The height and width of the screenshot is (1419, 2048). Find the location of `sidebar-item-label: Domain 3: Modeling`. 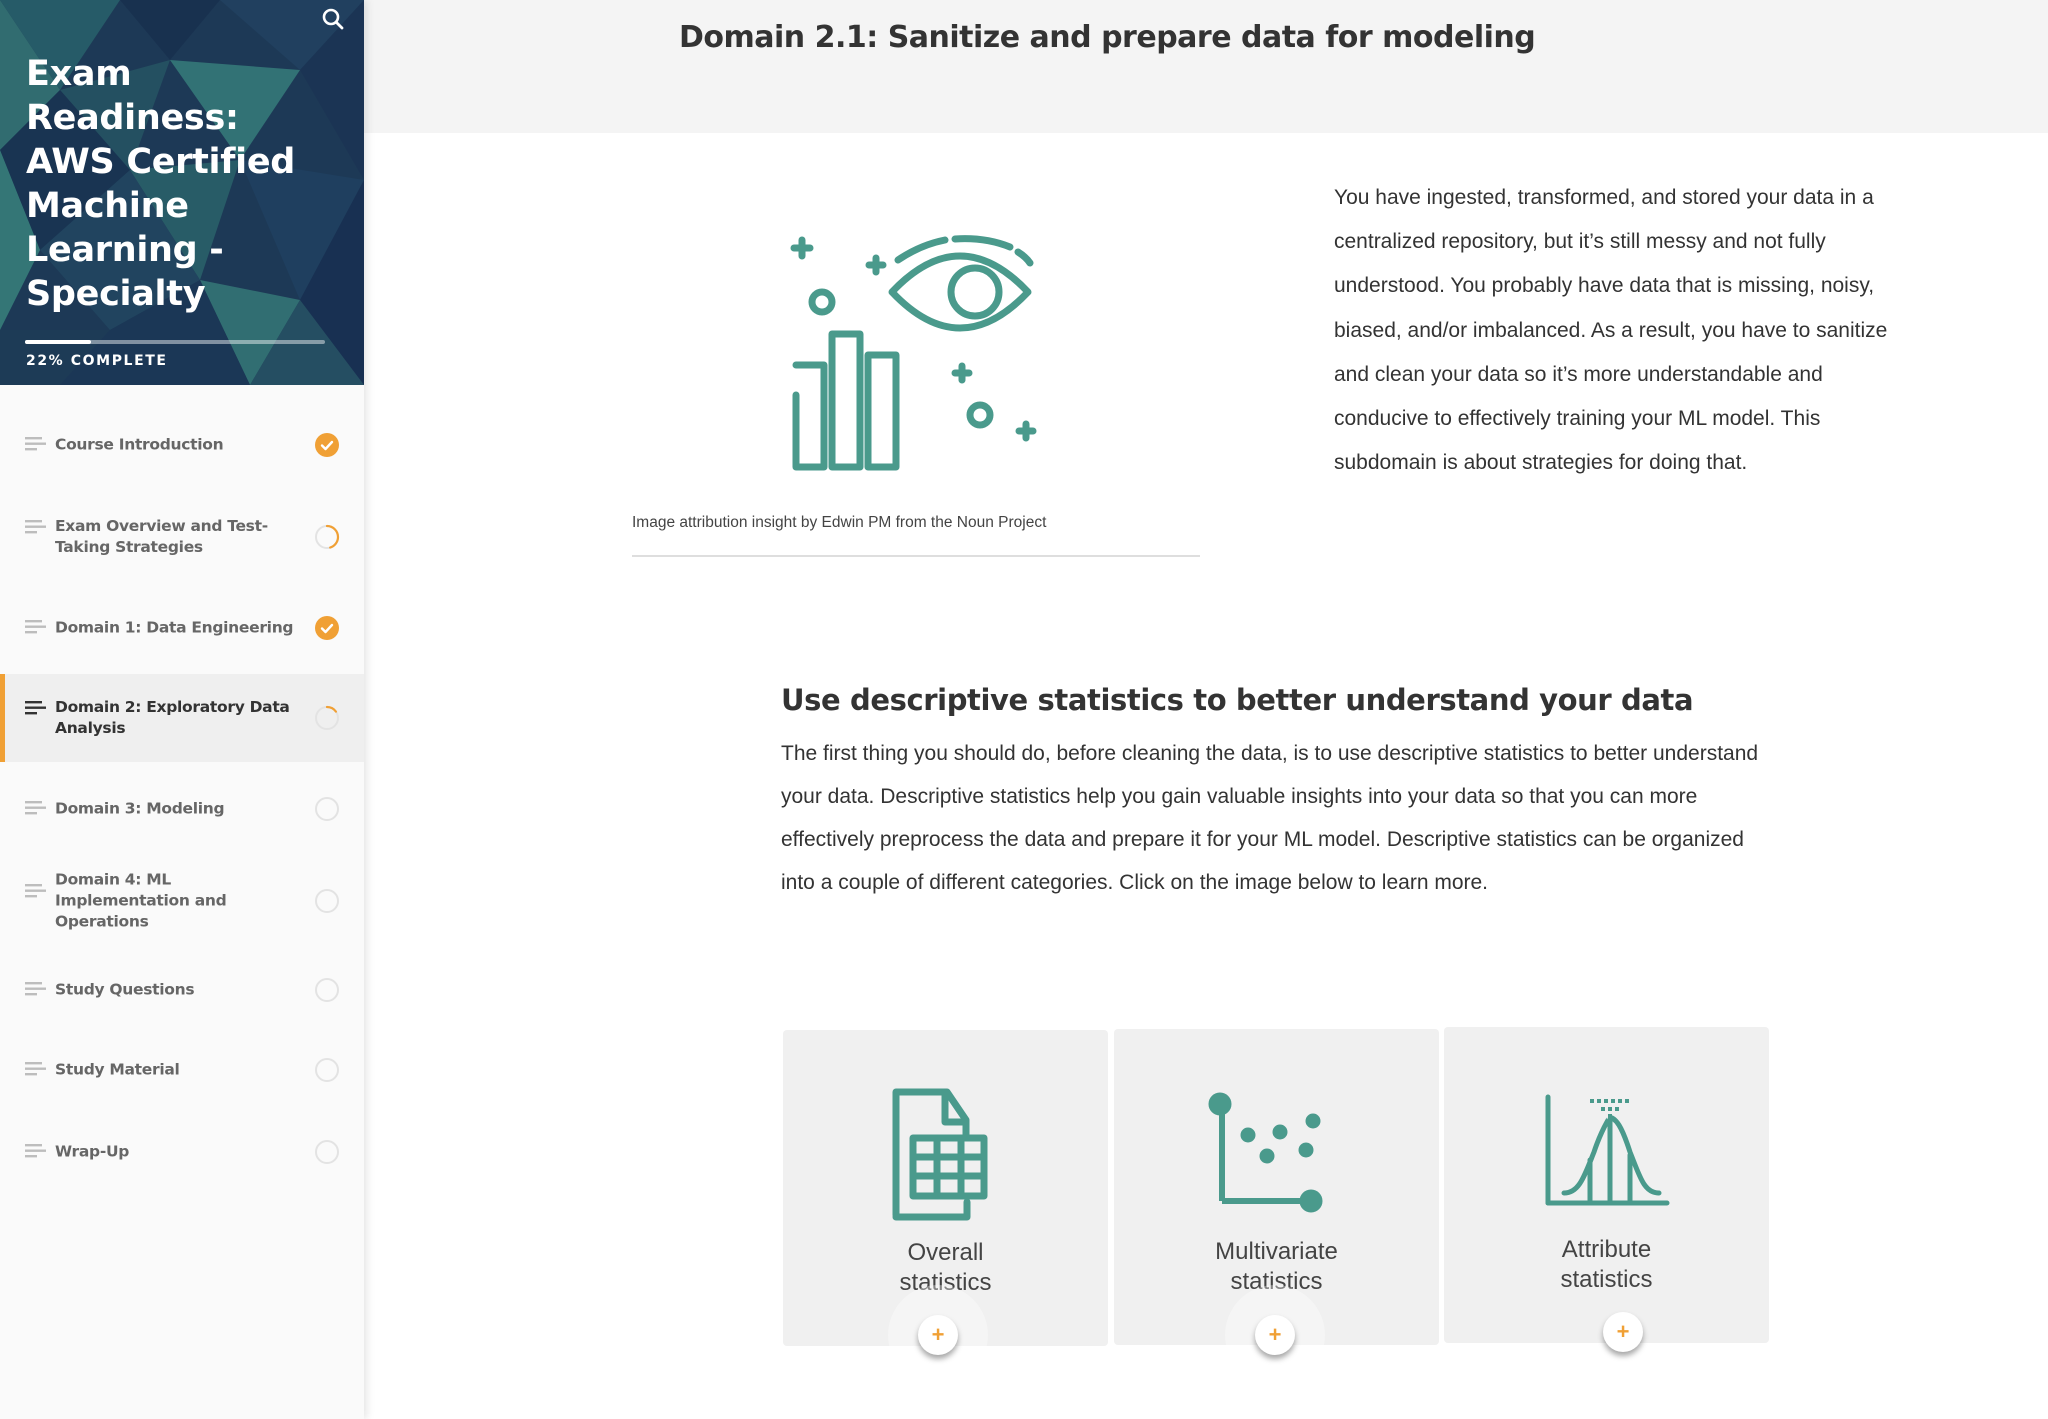

sidebar-item-label: Domain 3: Modeling is located at coordinates (140, 808).